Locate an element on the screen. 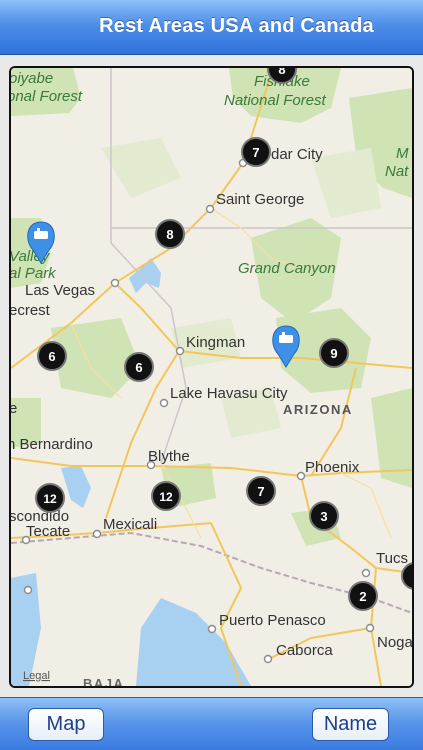  label-saint-george: Saint George is located at coordinates (260, 199).